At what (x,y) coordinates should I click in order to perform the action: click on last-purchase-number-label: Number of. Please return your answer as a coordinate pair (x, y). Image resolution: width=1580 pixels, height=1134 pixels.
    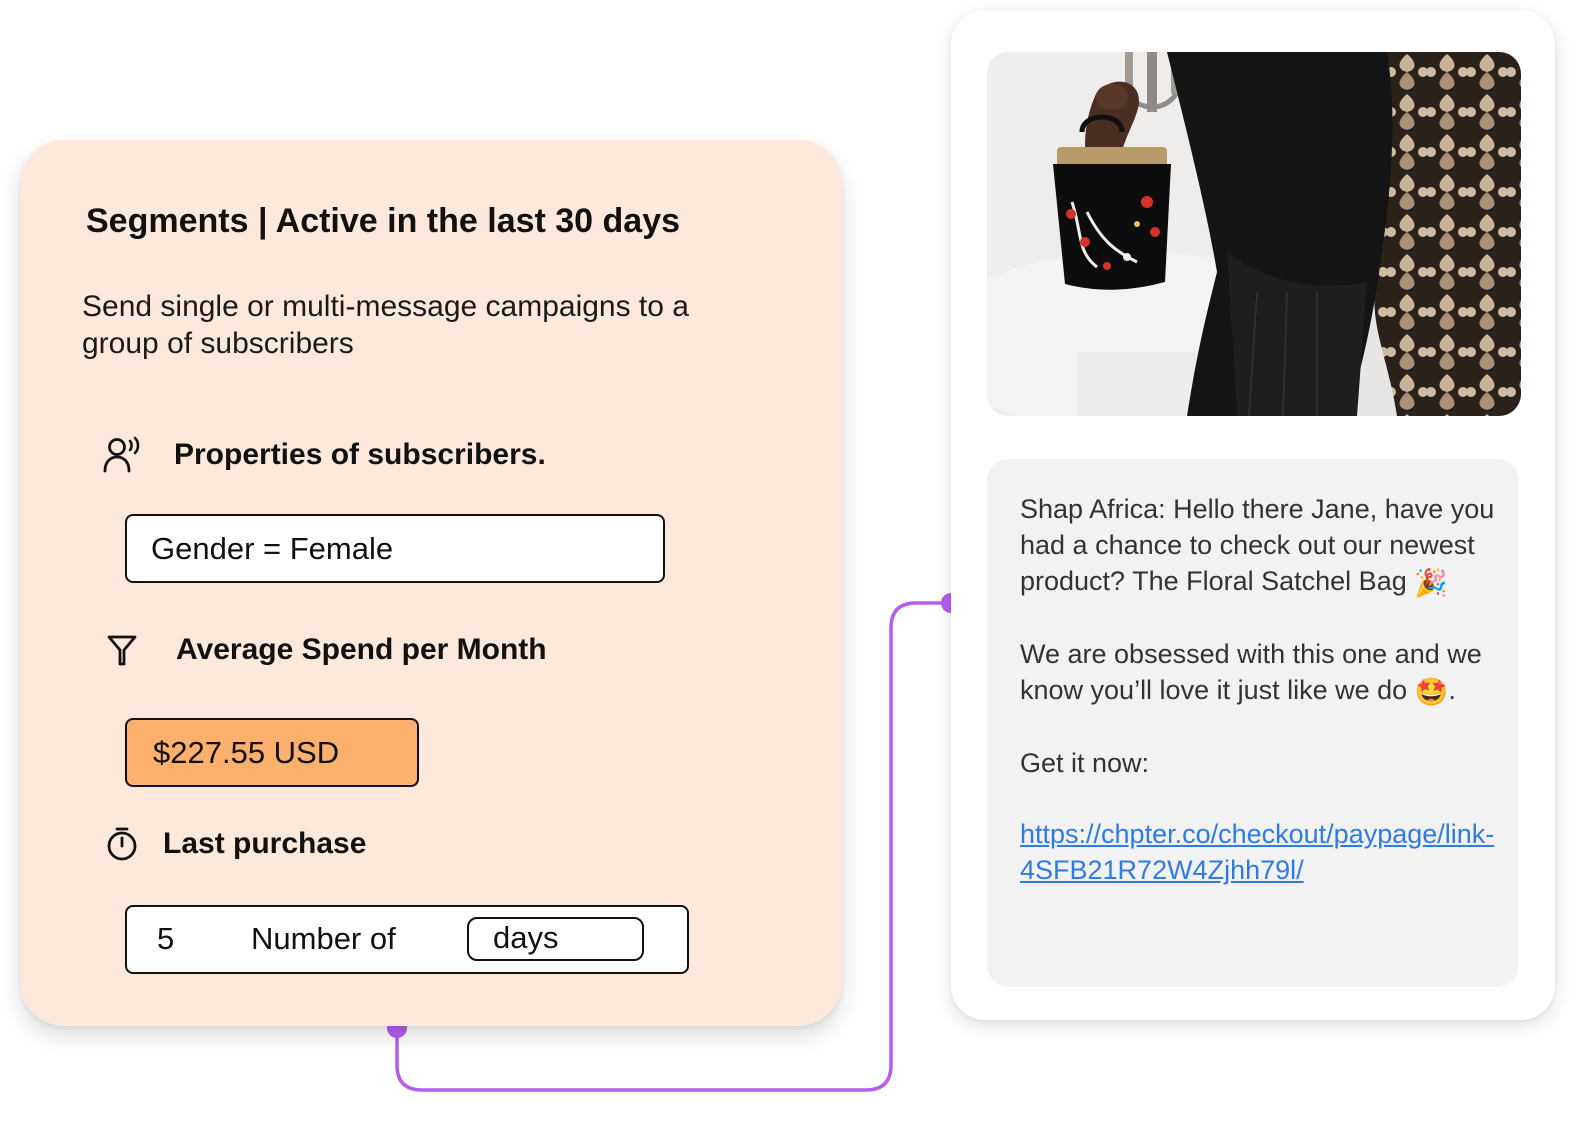
    Looking at the image, I should click on (323, 938).